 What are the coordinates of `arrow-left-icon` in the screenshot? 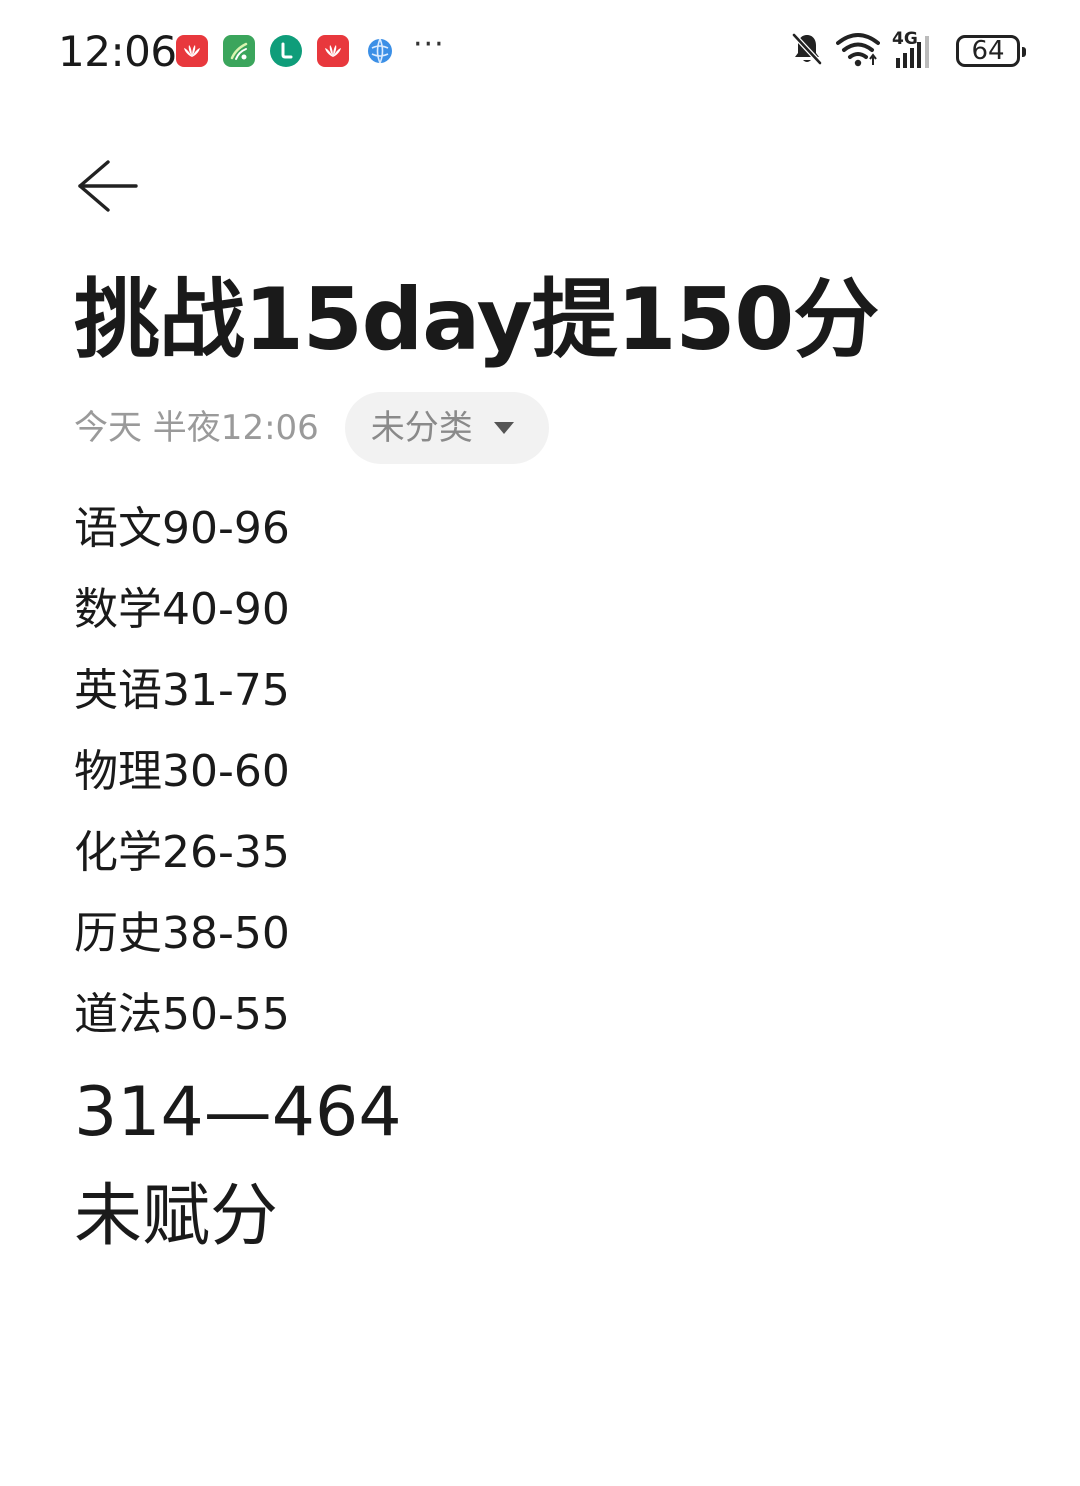 It's located at (108, 186).